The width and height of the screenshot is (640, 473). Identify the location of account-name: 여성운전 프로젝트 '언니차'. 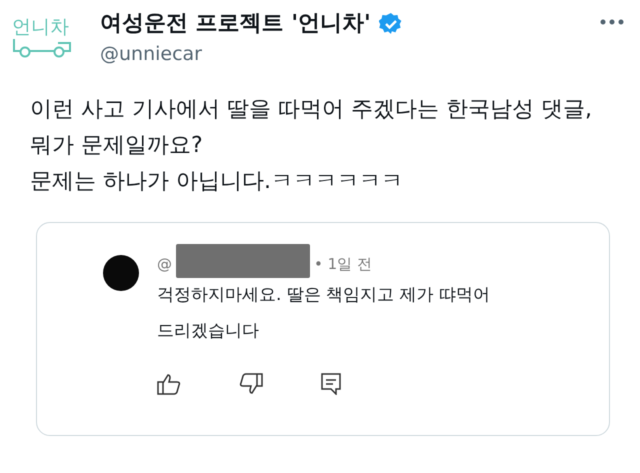
(235, 24).